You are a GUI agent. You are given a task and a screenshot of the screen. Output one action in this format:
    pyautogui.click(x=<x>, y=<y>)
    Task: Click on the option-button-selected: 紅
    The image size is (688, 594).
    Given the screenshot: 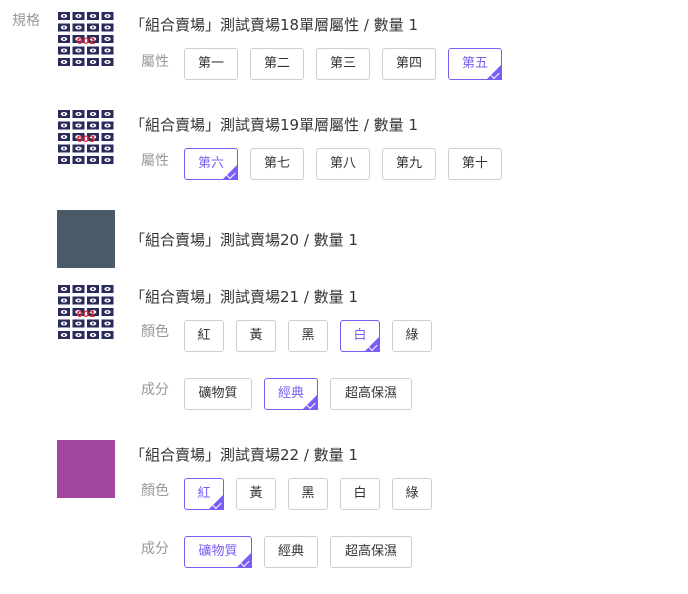 What is the action you would take?
    pyautogui.click(x=204, y=494)
    